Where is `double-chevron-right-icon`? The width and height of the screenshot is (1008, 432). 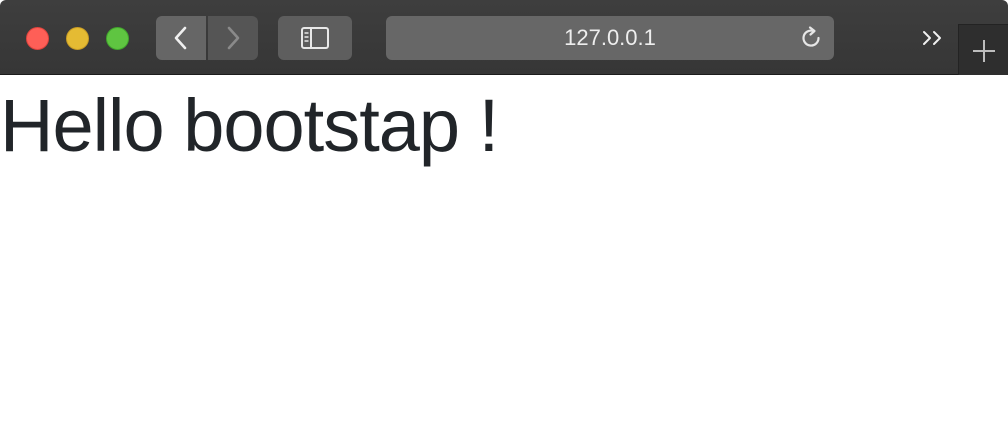 double-chevron-right-icon is located at coordinates (933, 38).